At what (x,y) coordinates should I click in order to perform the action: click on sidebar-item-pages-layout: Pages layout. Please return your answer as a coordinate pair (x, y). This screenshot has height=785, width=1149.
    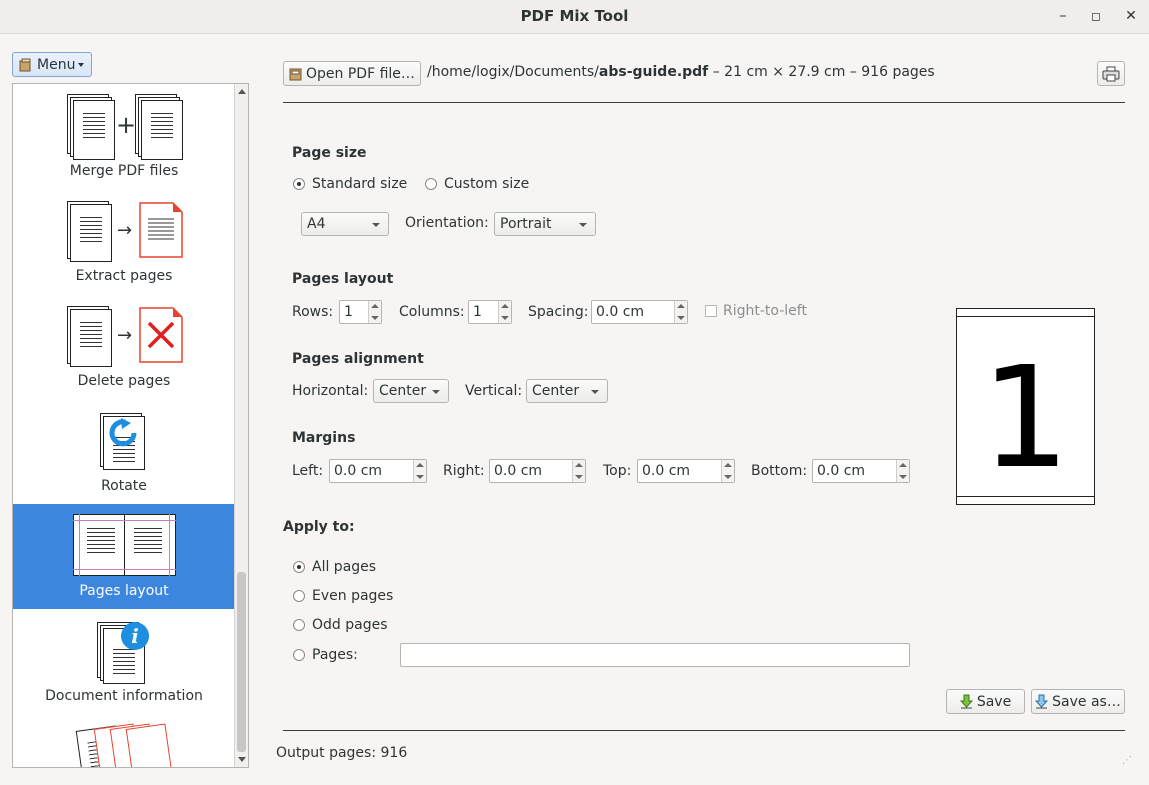
    Looking at the image, I should click on (124, 556).